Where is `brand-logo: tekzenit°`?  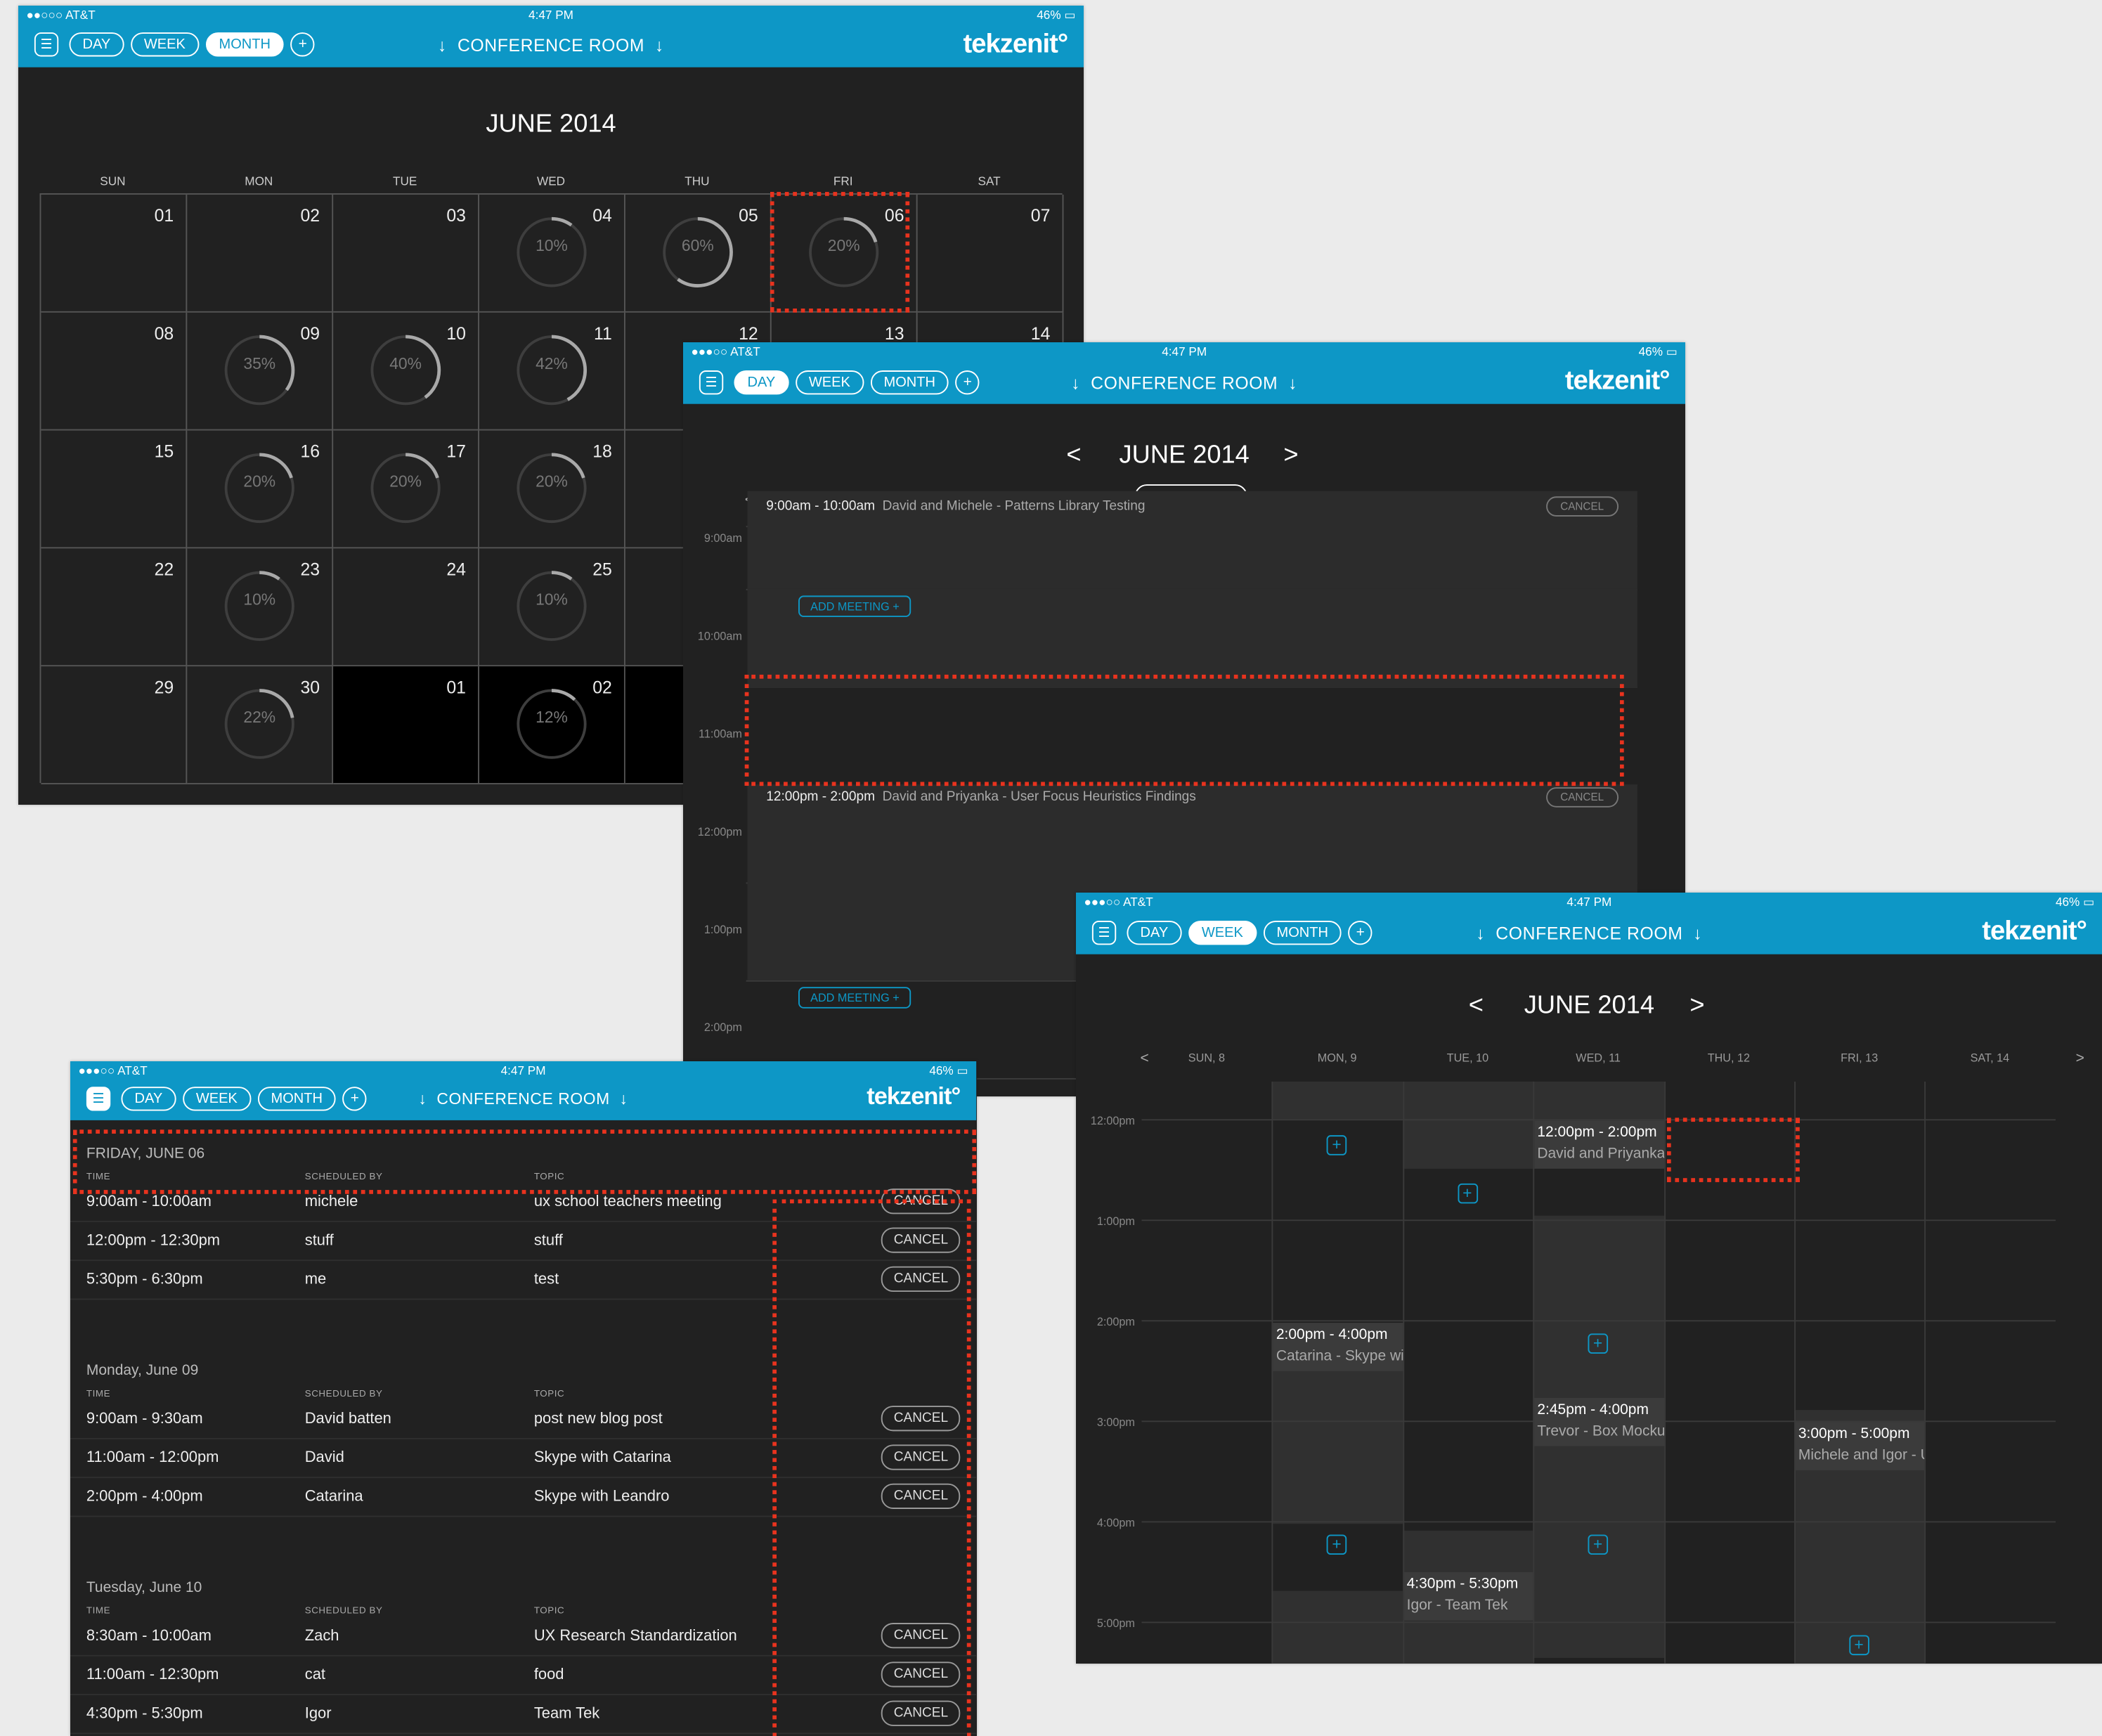
brand-logo: tekzenit° is located at coordinates (914, 1096).